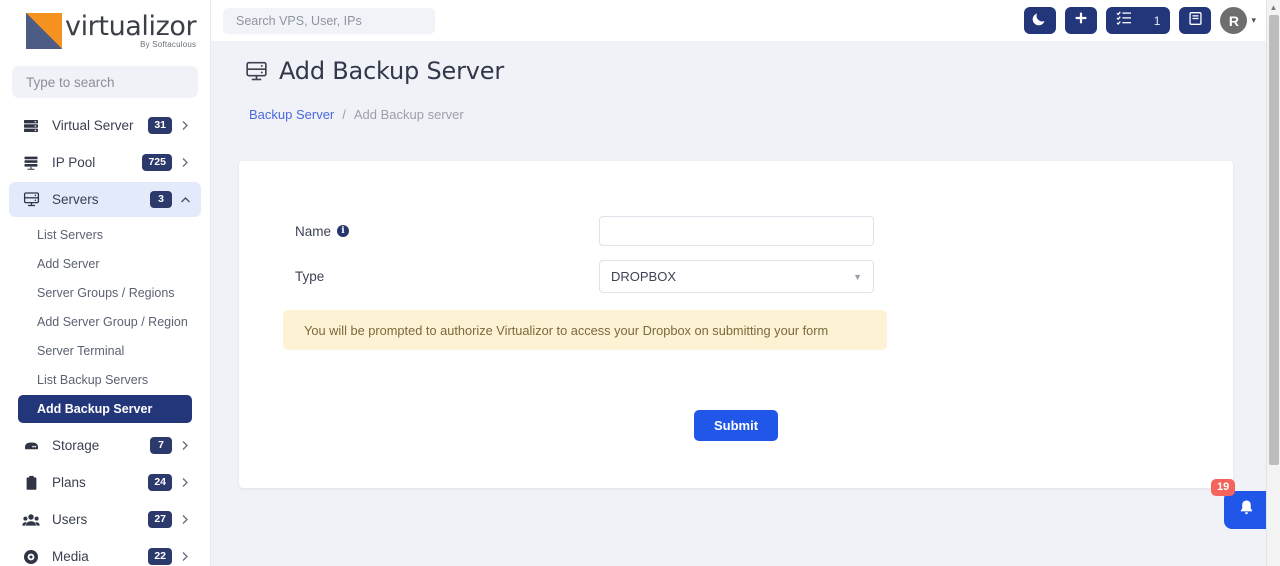  I want to click on storage-icon, so click(31, 445).